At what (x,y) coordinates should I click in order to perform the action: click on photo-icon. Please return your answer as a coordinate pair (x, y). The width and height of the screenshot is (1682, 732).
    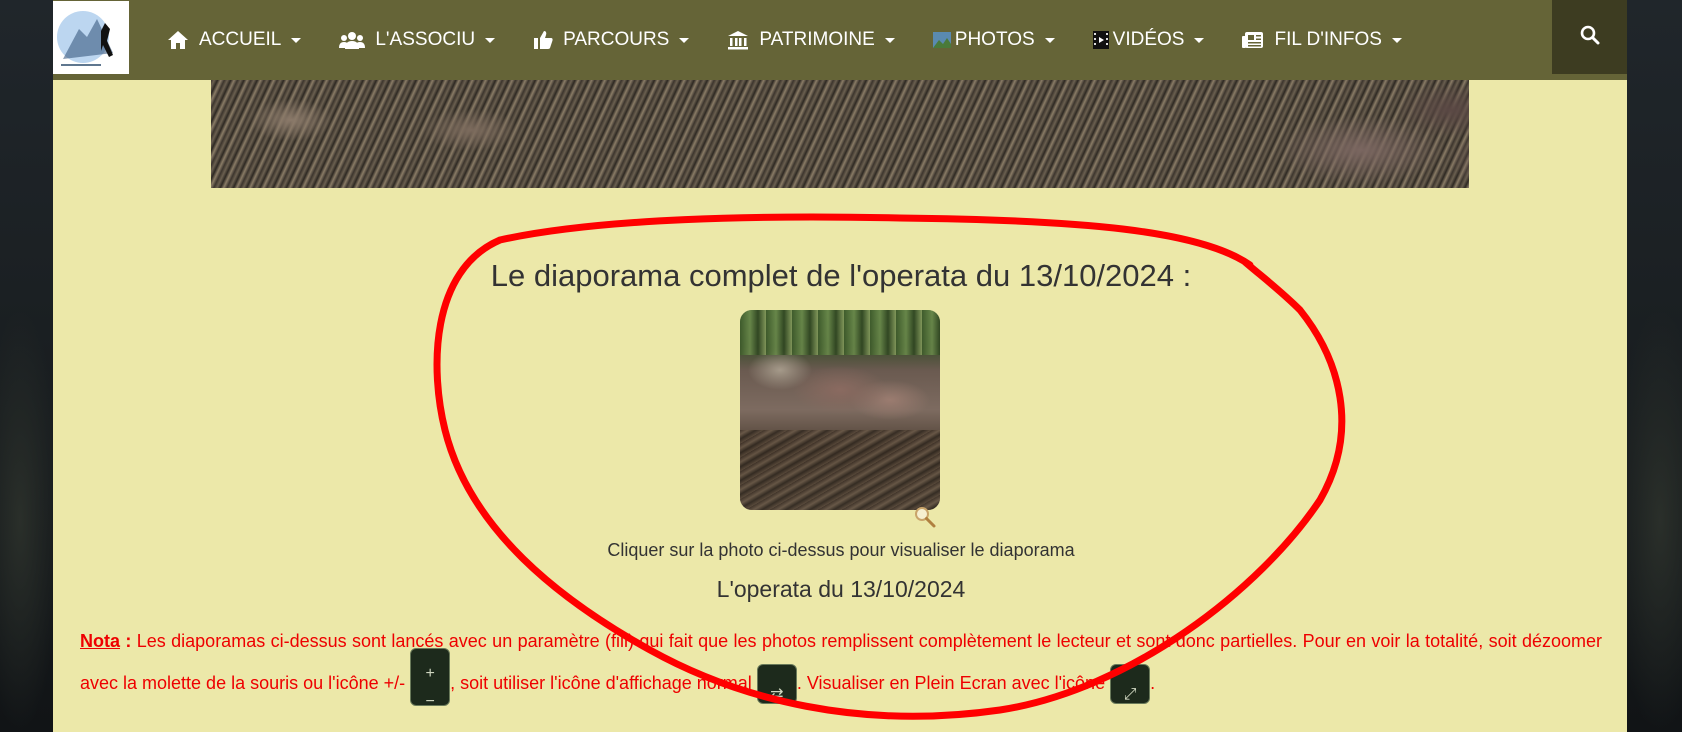
    Looking at the image, I should click on (941, 40).